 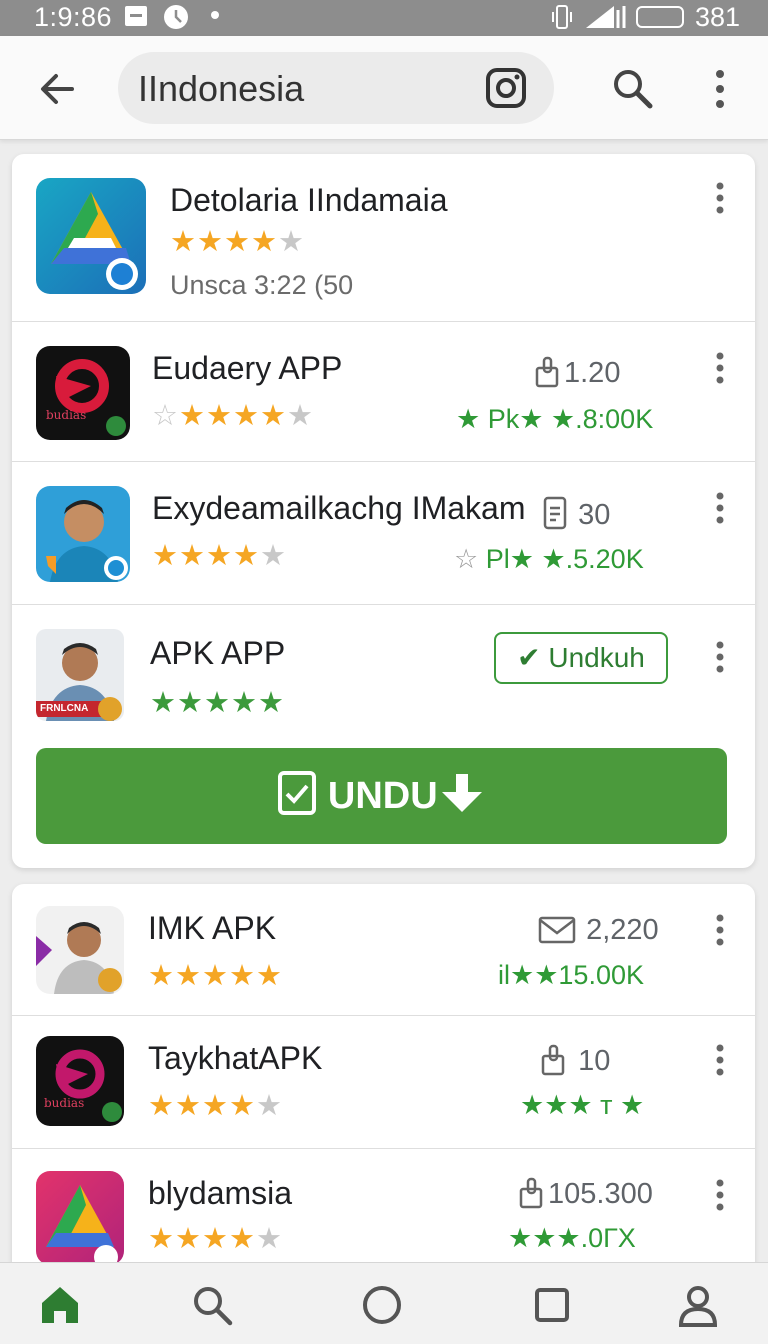 What do you see at coordinates (585, 1194) in the screenshot?
I see `app-stat: 105.300` at bounding box center [585, 1194].